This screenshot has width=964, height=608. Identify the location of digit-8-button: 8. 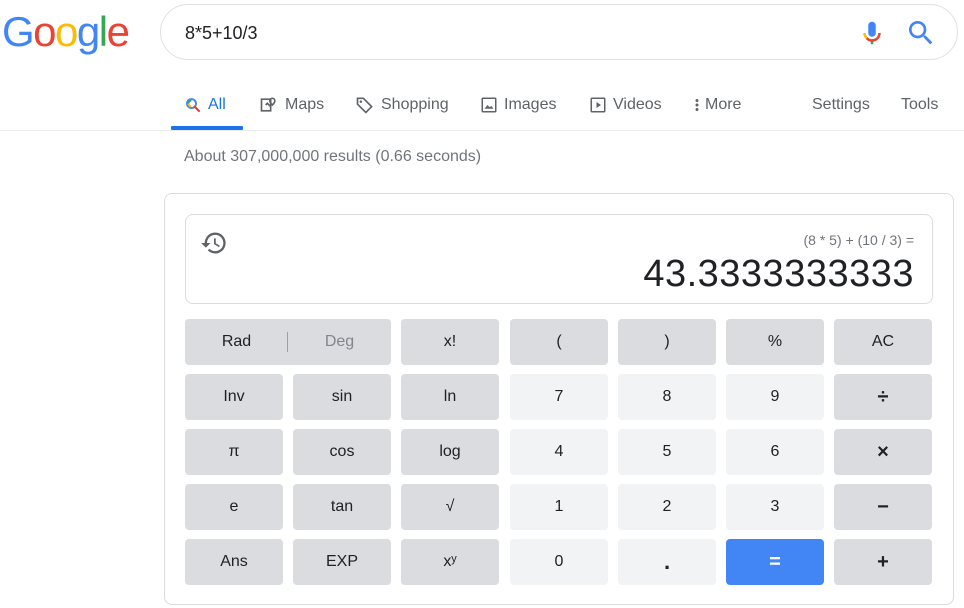
(667, 397).